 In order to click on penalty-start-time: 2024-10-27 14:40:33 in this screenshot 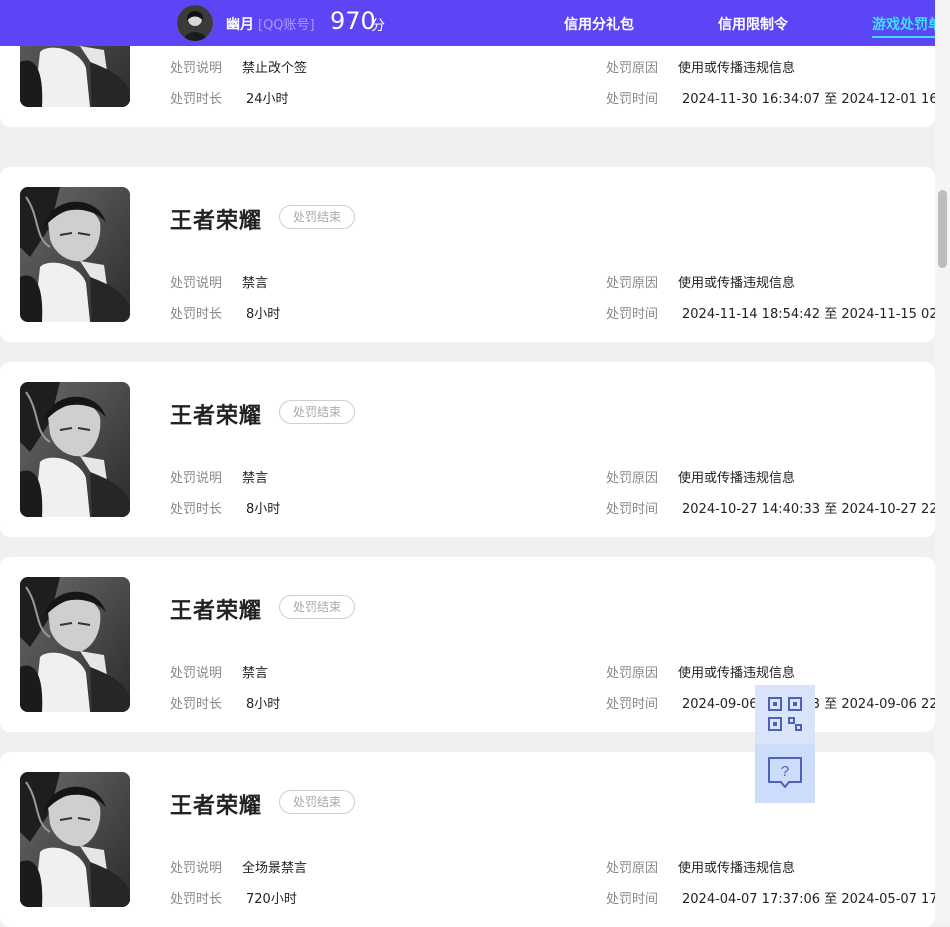, I will do `click(751, 509)`.